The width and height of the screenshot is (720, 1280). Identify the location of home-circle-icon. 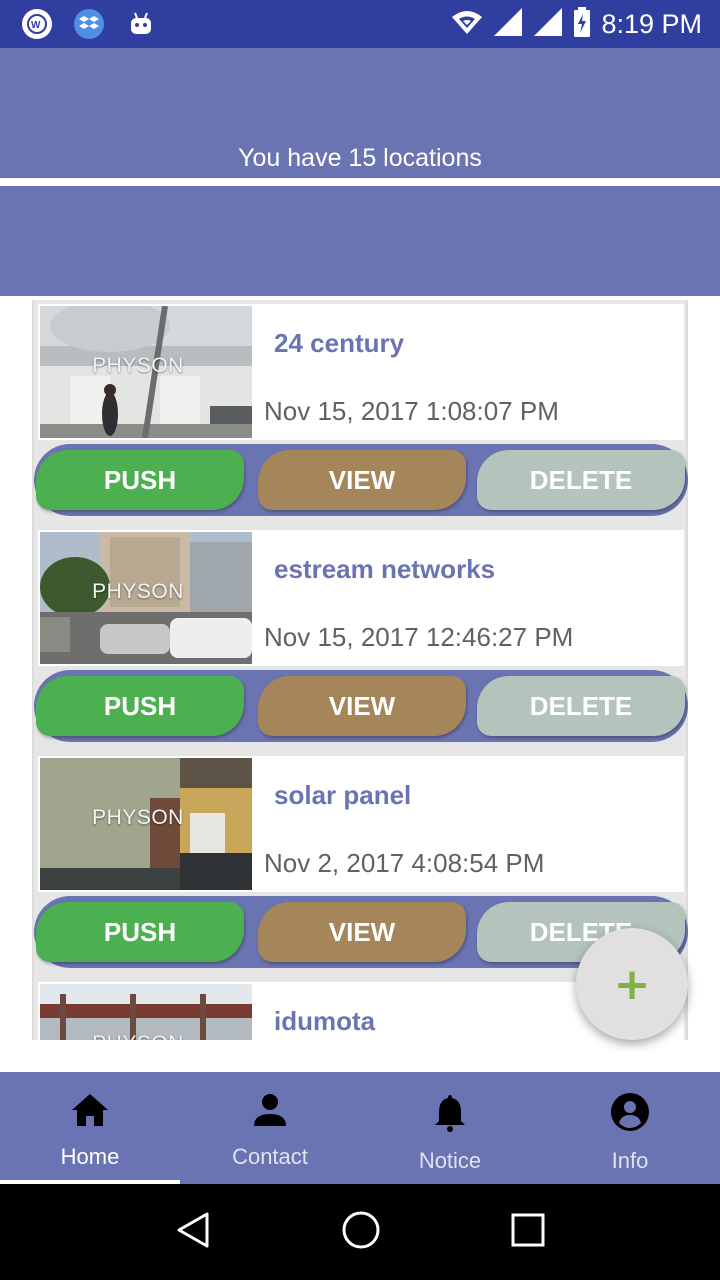
(361, 1232).